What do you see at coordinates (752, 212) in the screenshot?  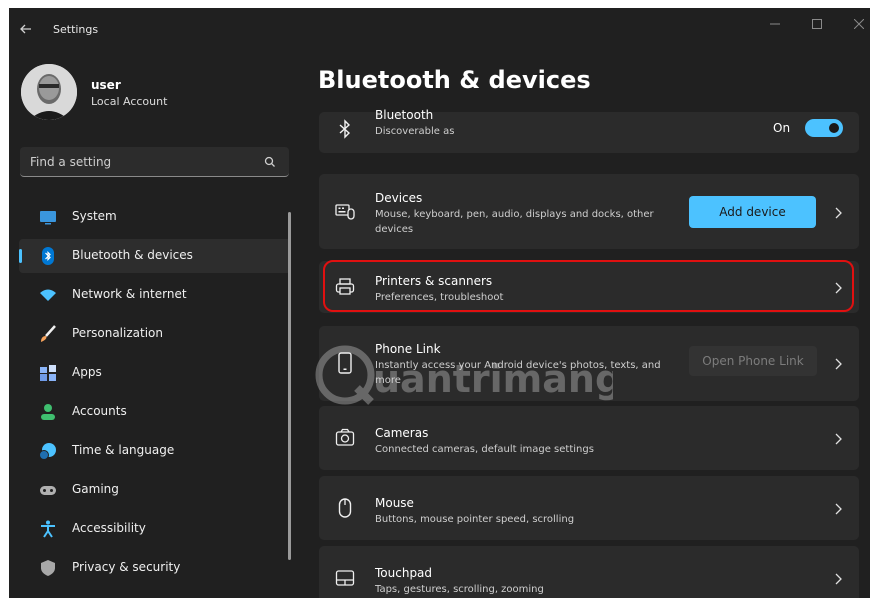 I see `add-device-button: Add device` at bounding box center [752, 212].